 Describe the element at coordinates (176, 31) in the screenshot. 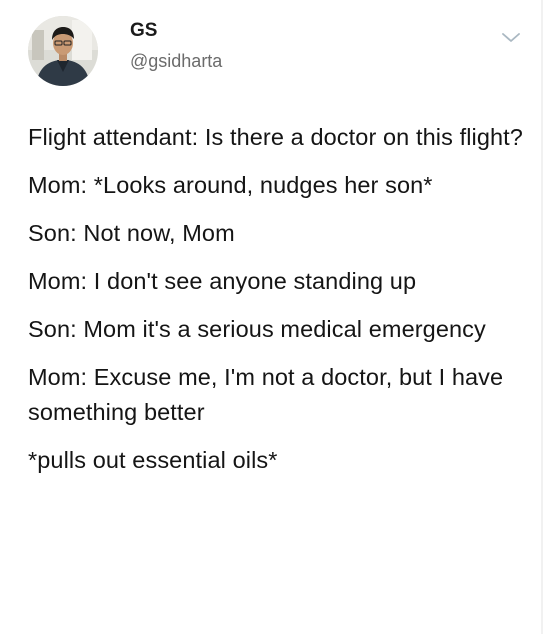

I see `display-name: GS` at that location.